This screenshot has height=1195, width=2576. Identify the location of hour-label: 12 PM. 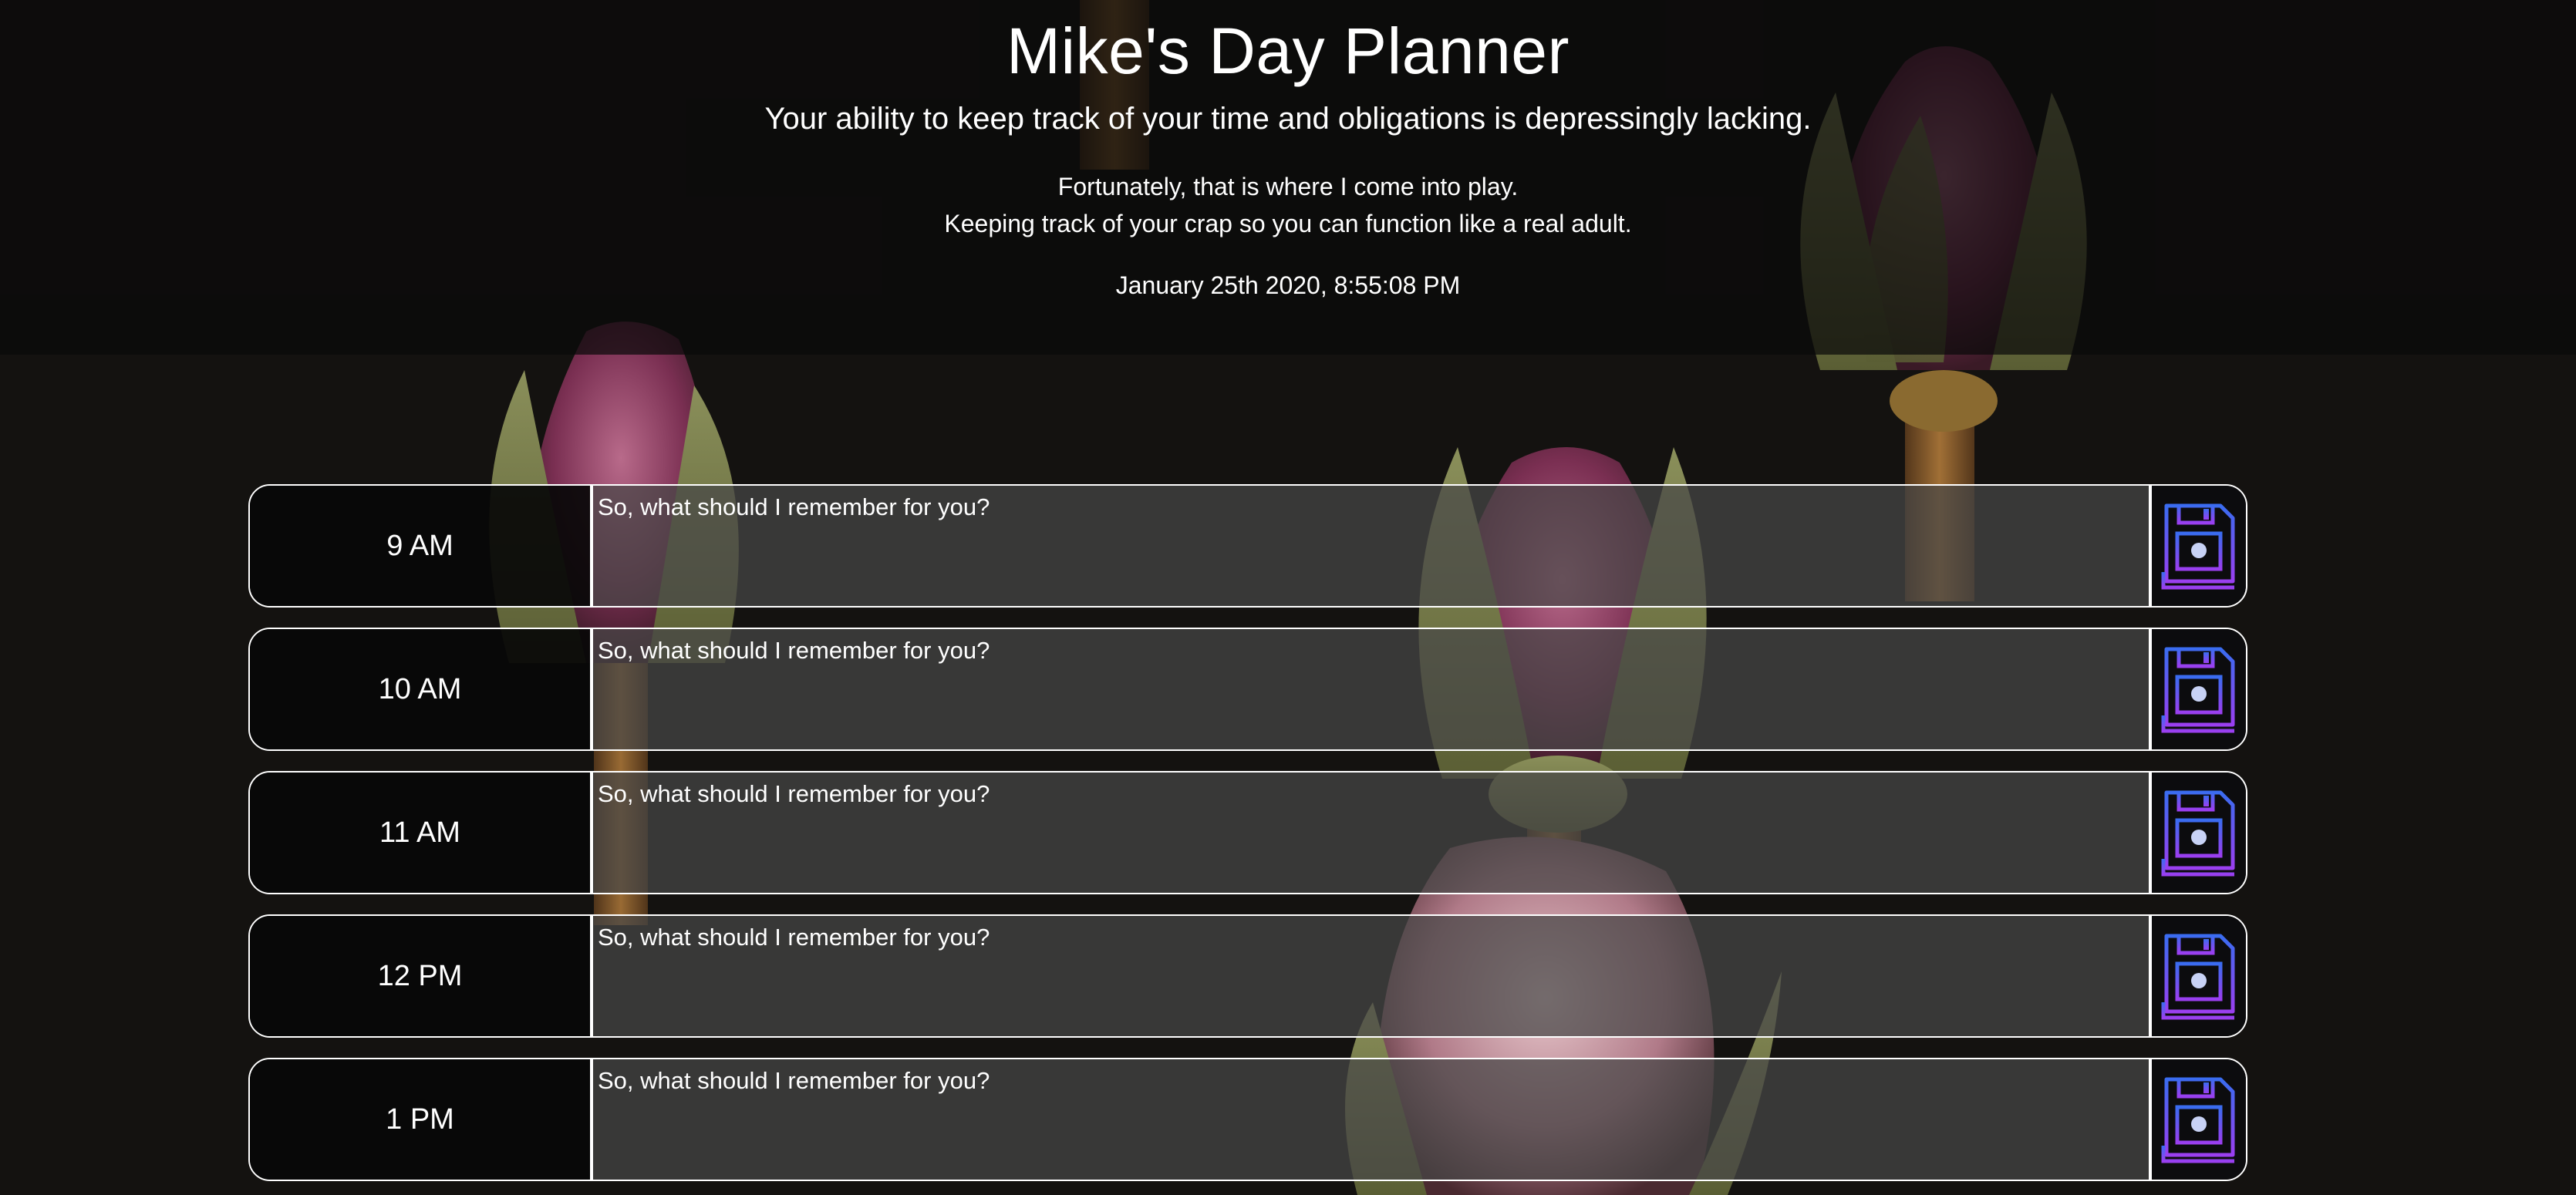
(421, 976).